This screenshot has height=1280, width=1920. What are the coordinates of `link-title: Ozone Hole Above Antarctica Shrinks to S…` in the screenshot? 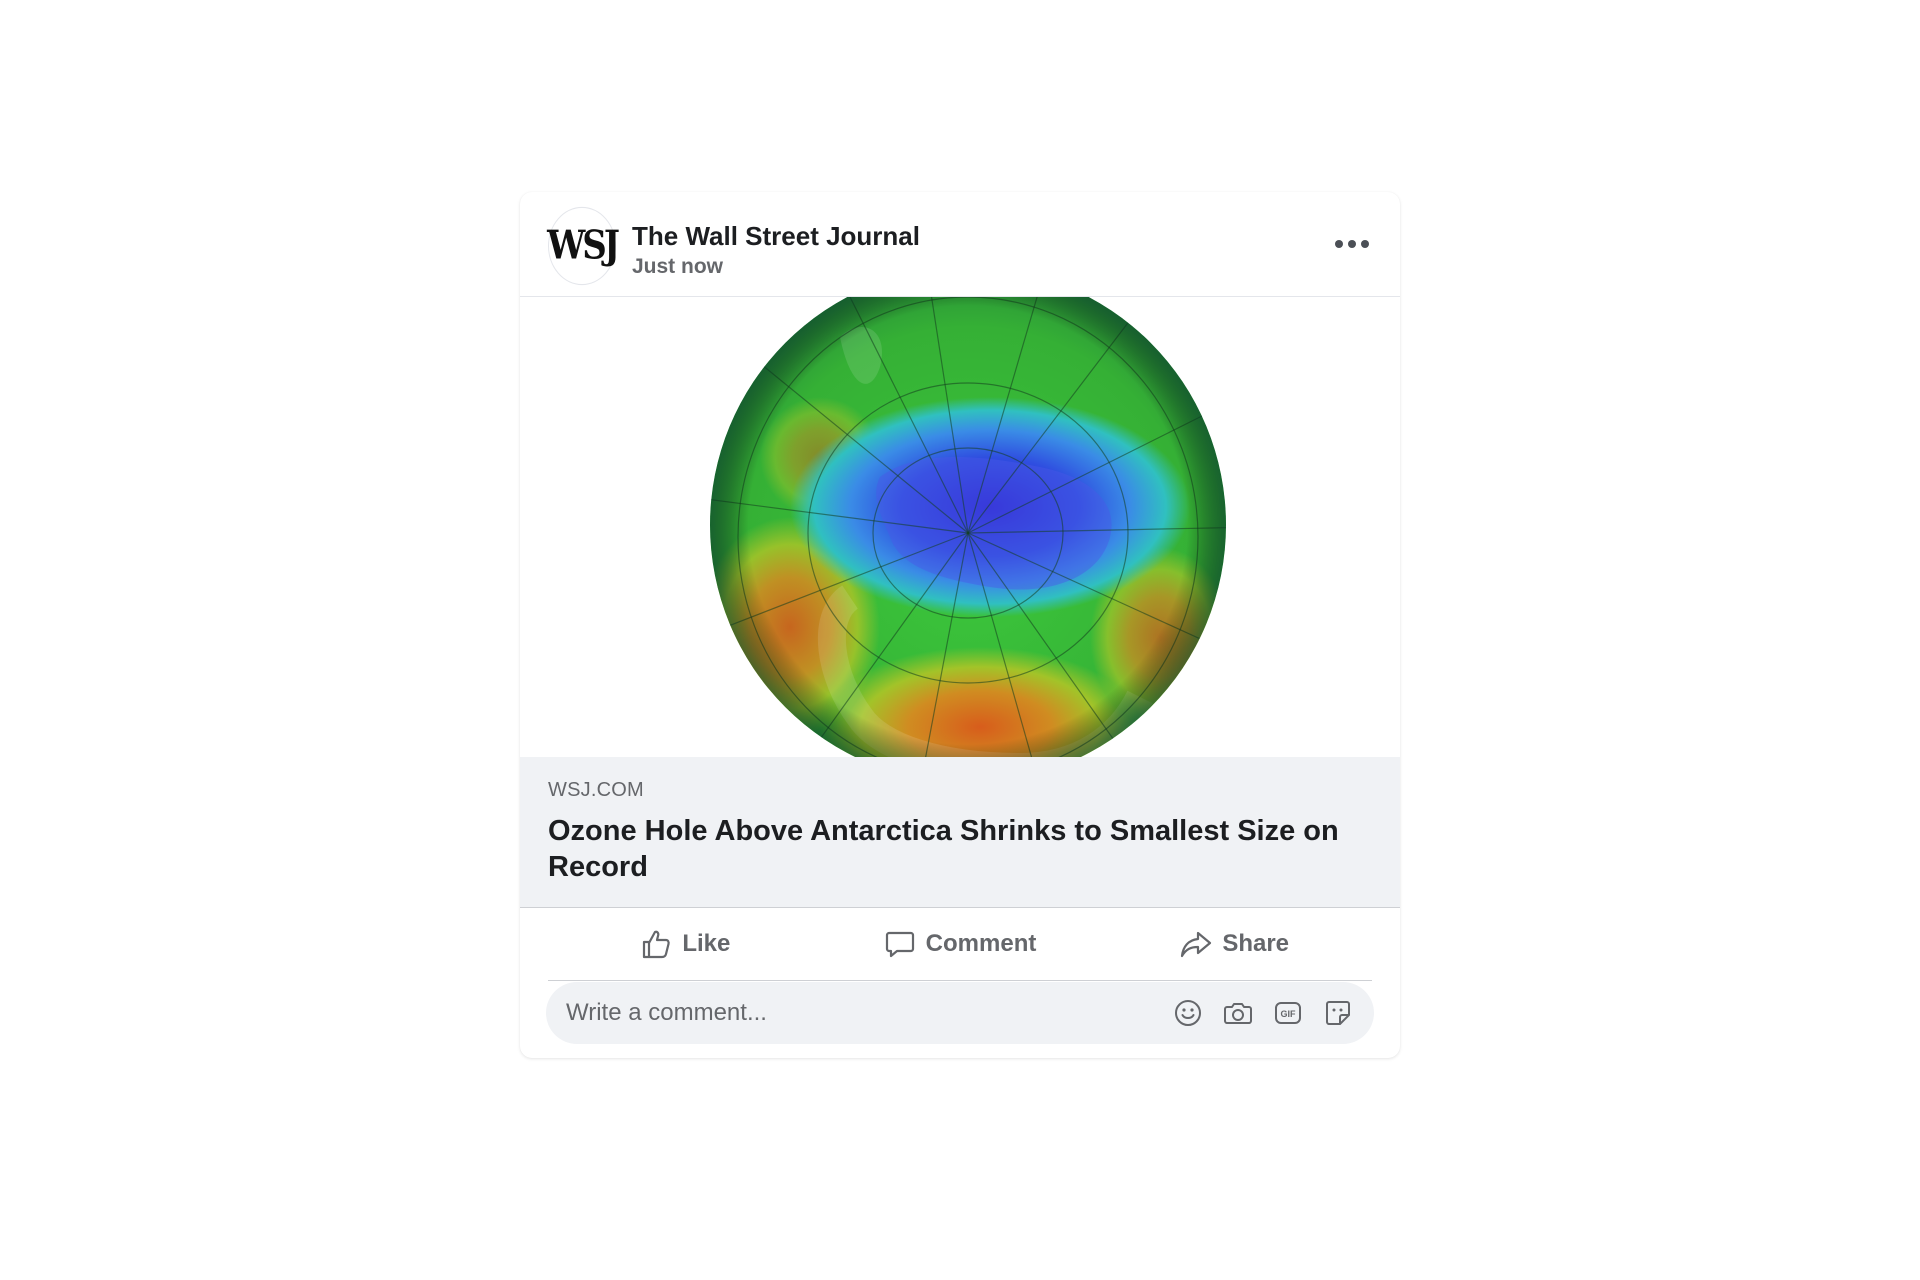 It's located at (958, 849).